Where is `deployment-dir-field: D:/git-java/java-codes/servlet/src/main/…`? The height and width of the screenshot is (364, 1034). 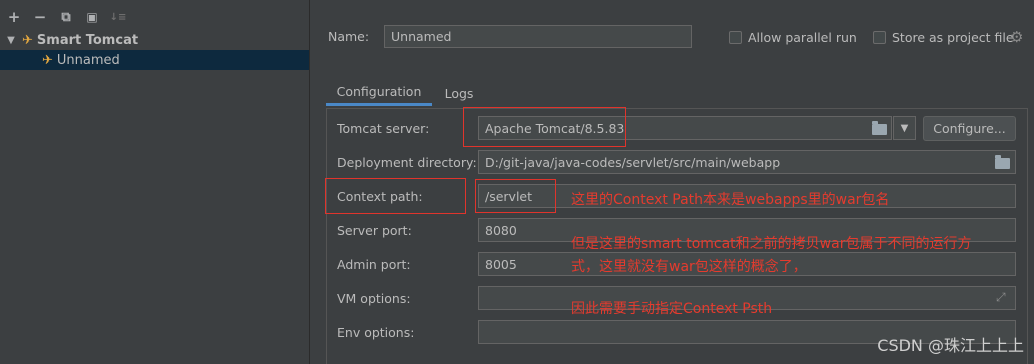 deployment-dir-field: D:/git-java/java-codes/servlet/src/main/… is located at coordinates (747, 162).